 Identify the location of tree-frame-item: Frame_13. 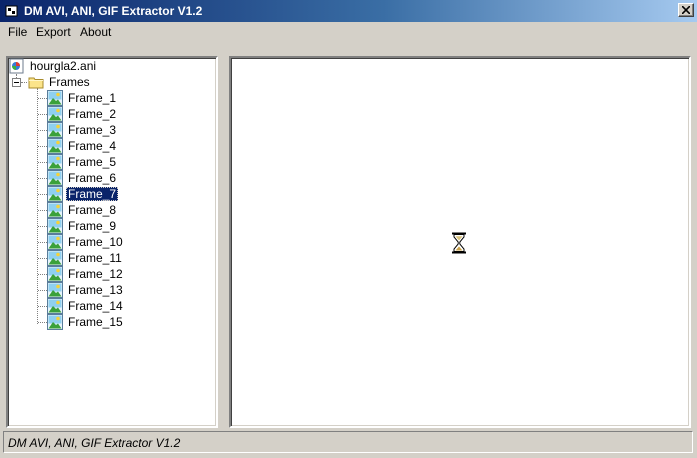
(108, 290).